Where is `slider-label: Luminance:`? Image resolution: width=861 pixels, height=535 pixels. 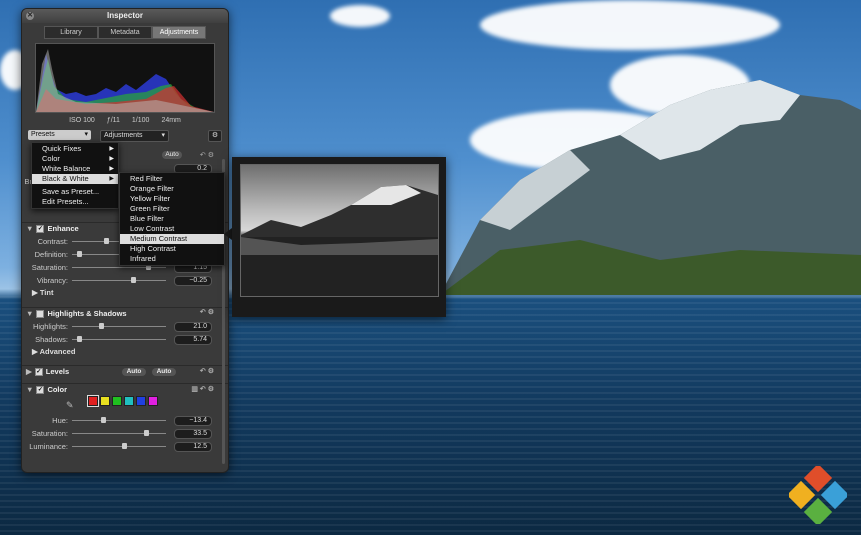 slider-label: Luminance: is located at coordinates (48, 446).